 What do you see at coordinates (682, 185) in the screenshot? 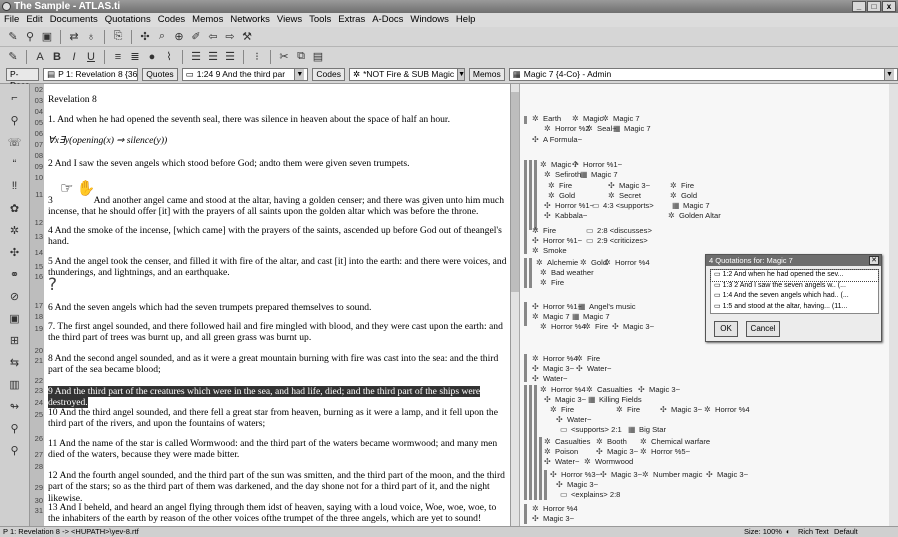
I see `code-fire-b: ✲ Fire` at bounding box center [682, 185].